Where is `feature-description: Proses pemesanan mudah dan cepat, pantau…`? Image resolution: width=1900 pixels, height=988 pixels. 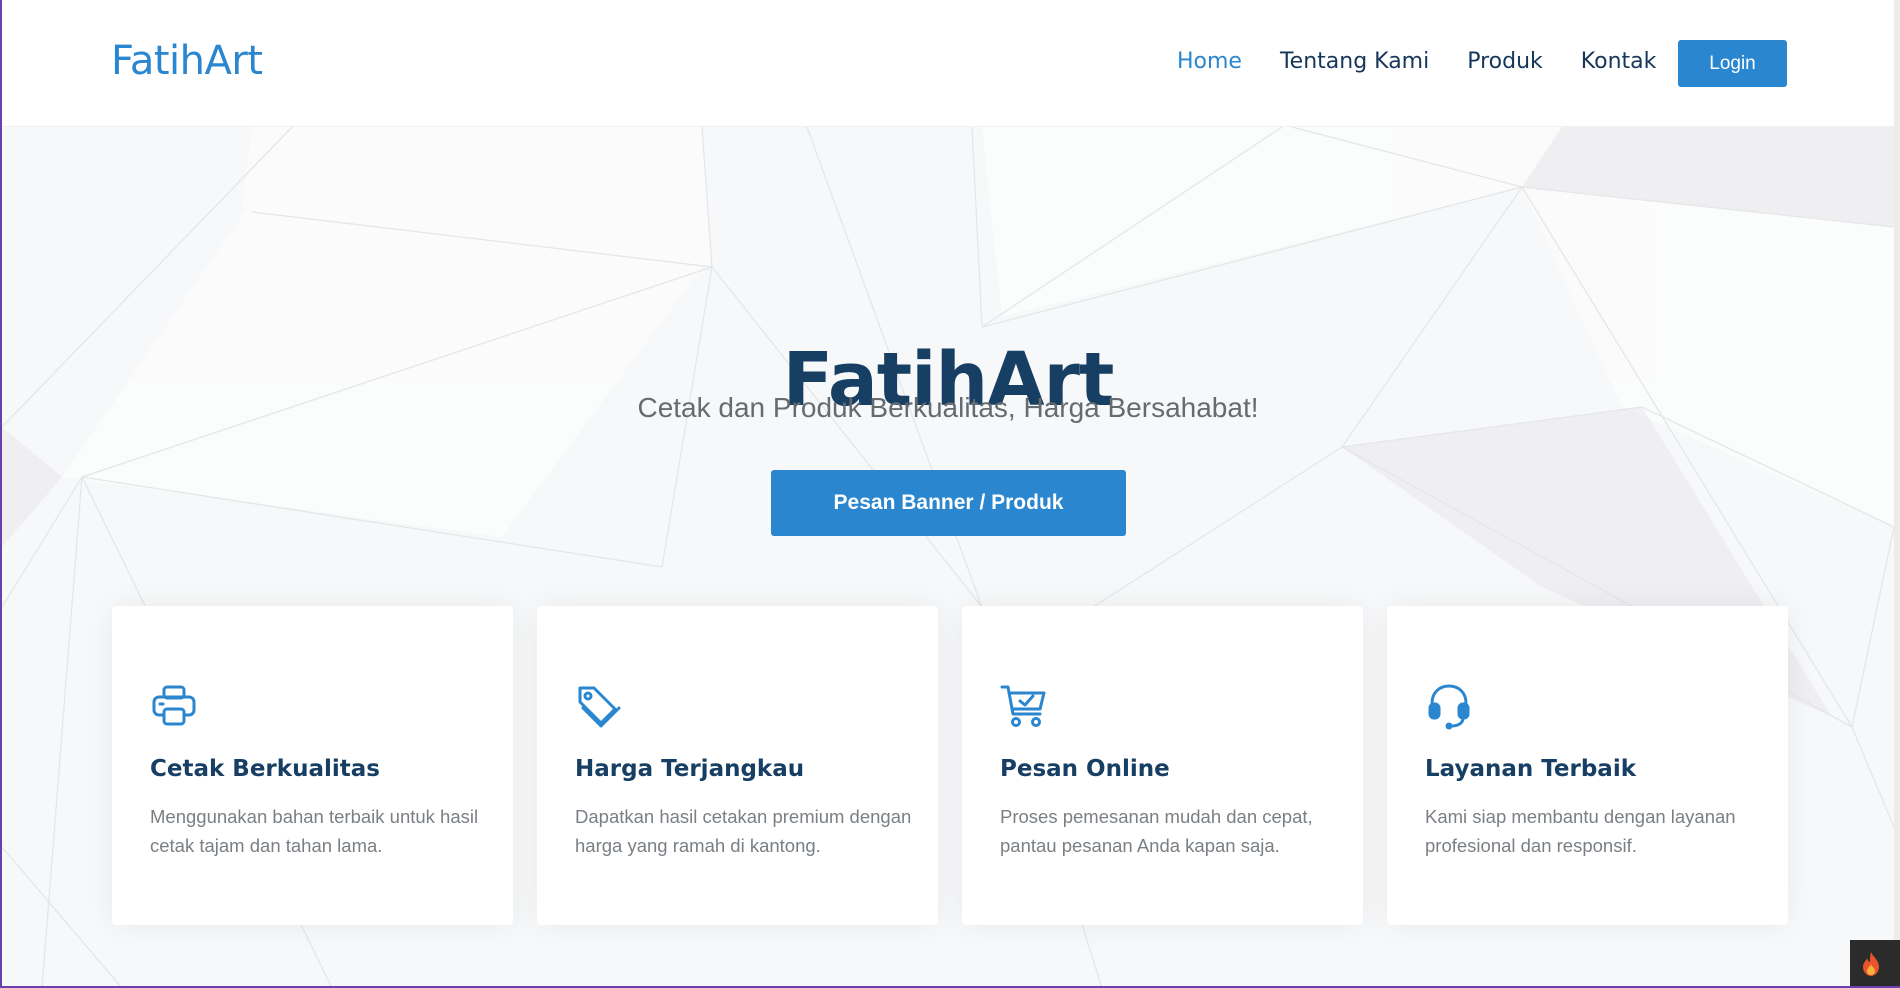 feature-description: Proses pemesanan mudah dan cepat, pantau… is located at coordinates (1156, 831).